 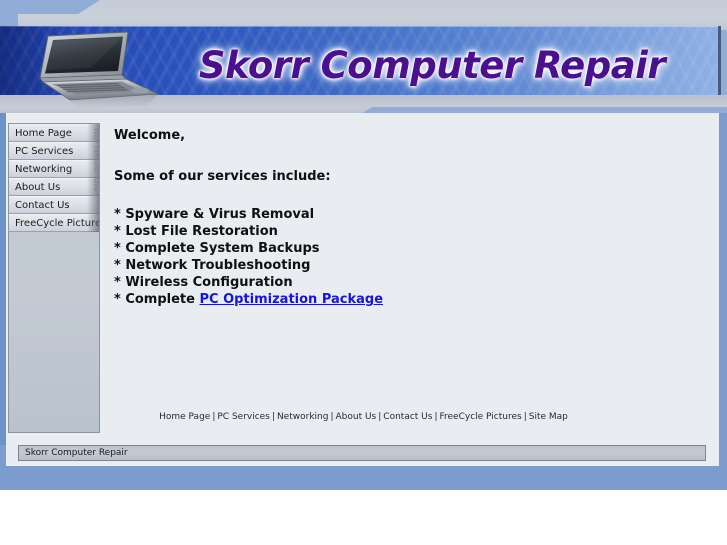 What do you see at coordinates (38, 187) in the screenshot?
I see `sidebar-item-label: About Us` at bounding box center [38, 187].